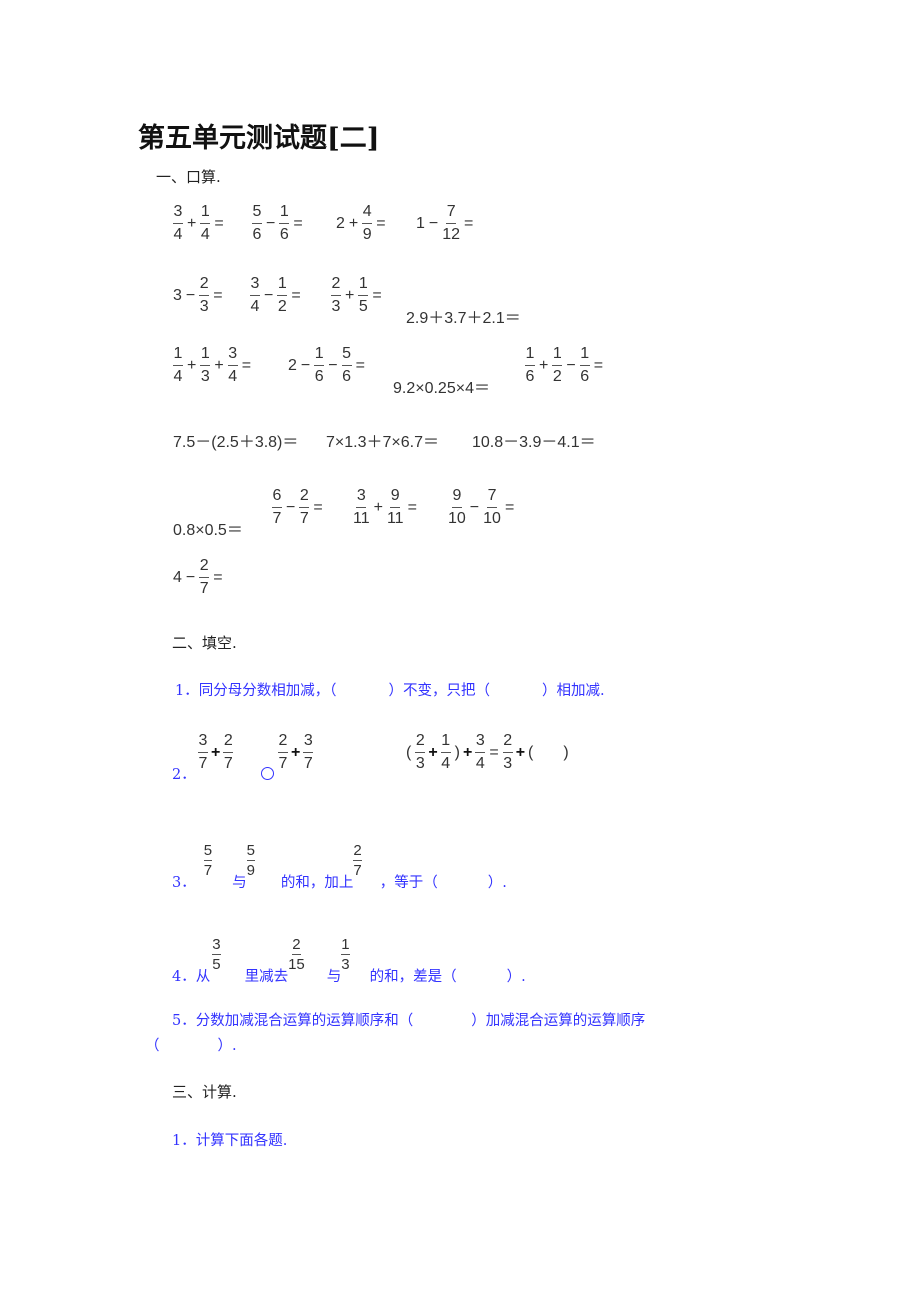 Image resolution: width=920 pixels, height=1302 pixels. I want to click on numerator: 4, so click(367, 214).